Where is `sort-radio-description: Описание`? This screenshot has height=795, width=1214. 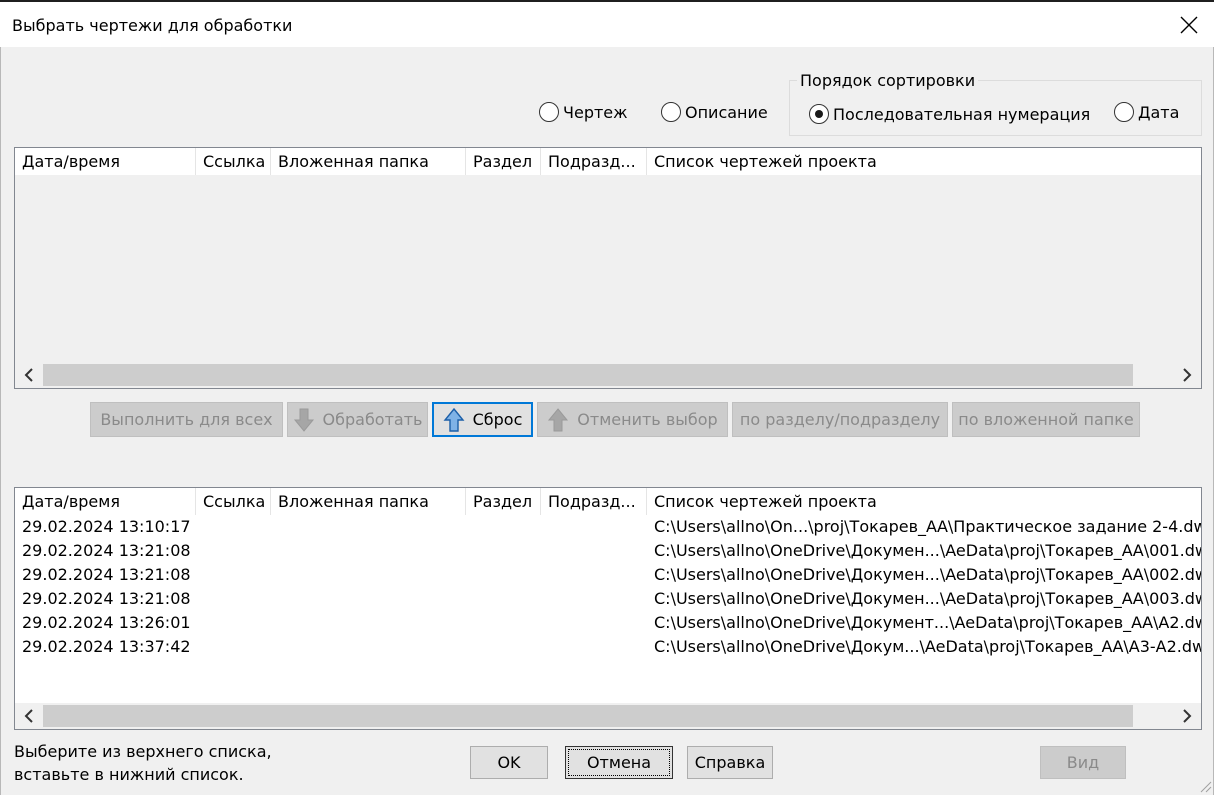
sort-radio-description: Описание is located at coordinates (714, 112).